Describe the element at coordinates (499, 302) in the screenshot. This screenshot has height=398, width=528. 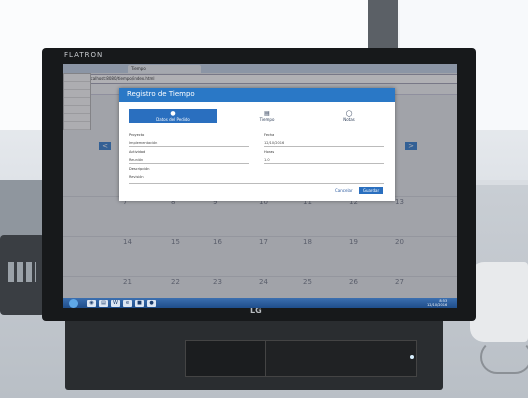
I see `phone-handset` at that location.